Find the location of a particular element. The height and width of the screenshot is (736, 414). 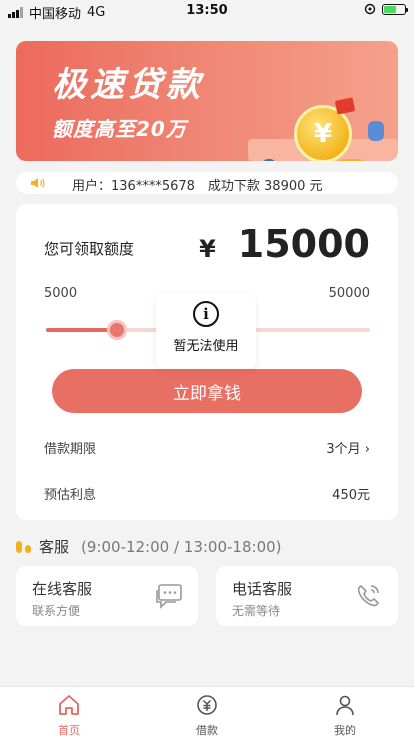

loan-term-label: 借款期限 is located at coordinates (70, 449).